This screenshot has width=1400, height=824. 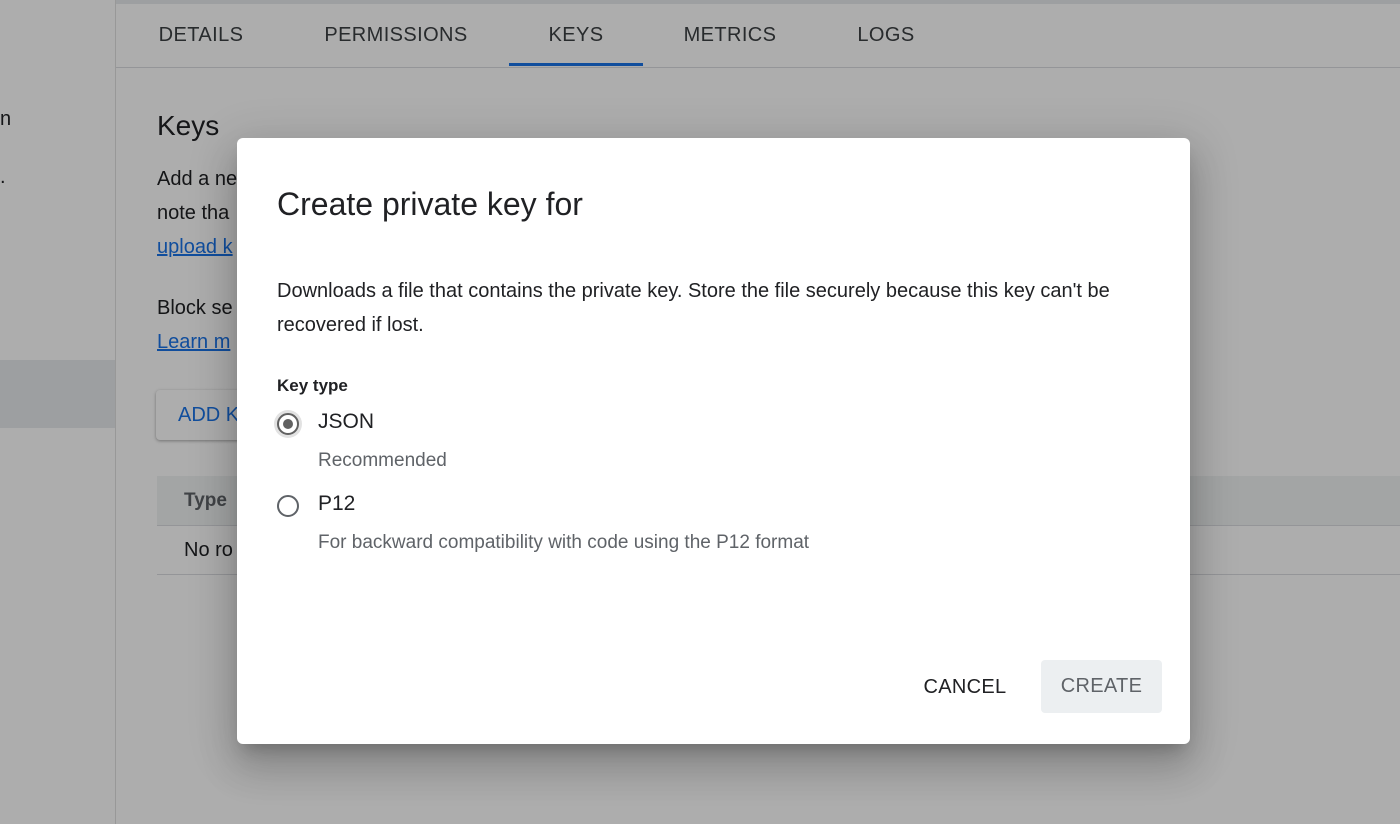 What do you see at coordinates (288, 506) in the screenshot?
I see `radio-button-p12` at bounding box center [288, 506].